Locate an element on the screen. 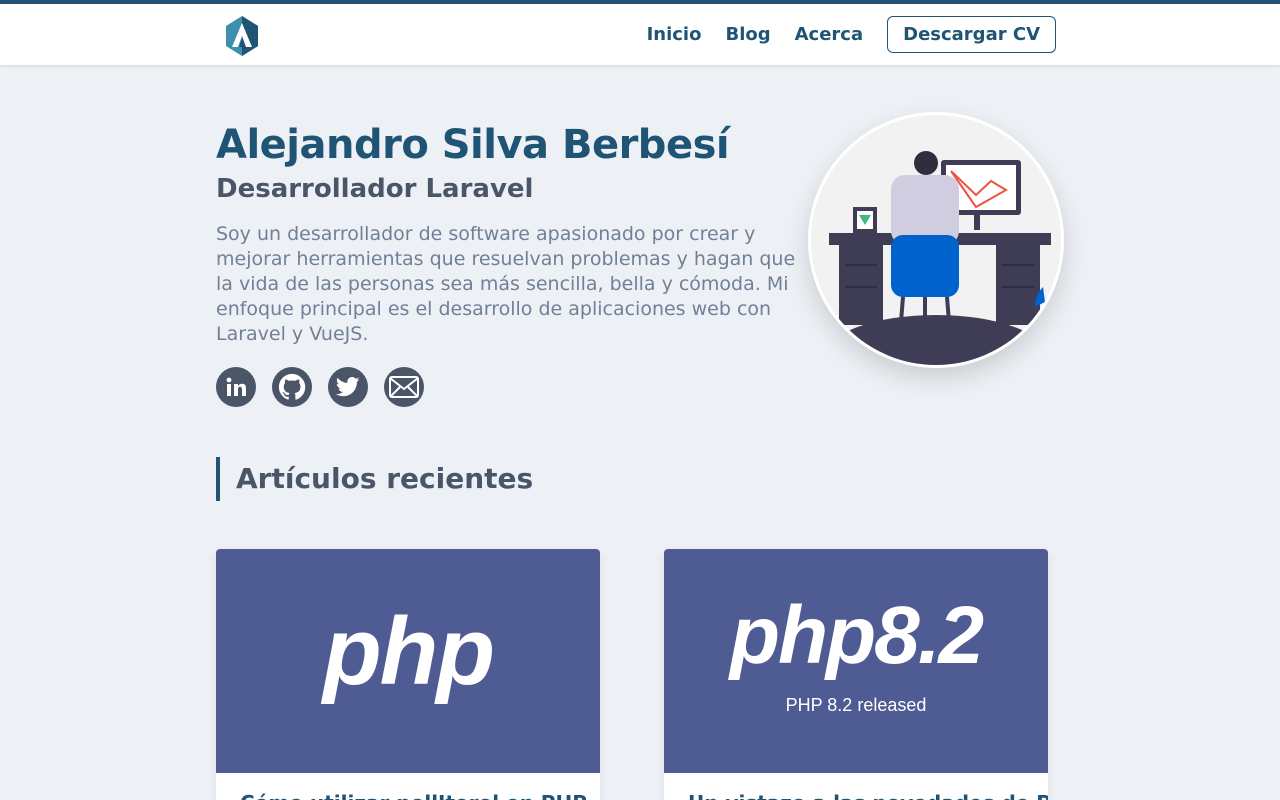 This screenshot has height=800, width=1280. job-title: Desarrollador Laravel is located at coordinates (375, 189).